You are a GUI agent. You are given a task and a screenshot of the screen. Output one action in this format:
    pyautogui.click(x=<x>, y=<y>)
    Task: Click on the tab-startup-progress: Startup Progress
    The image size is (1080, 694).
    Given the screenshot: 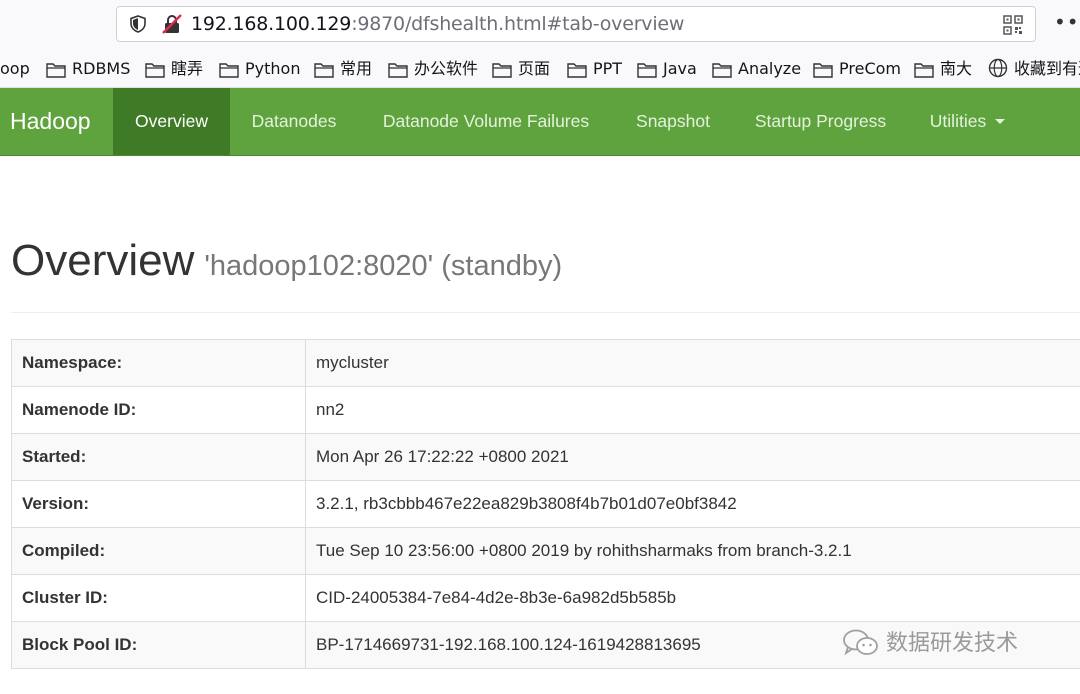 What is the action you would take?
    pyautogui.click(x=820, y=121)
    